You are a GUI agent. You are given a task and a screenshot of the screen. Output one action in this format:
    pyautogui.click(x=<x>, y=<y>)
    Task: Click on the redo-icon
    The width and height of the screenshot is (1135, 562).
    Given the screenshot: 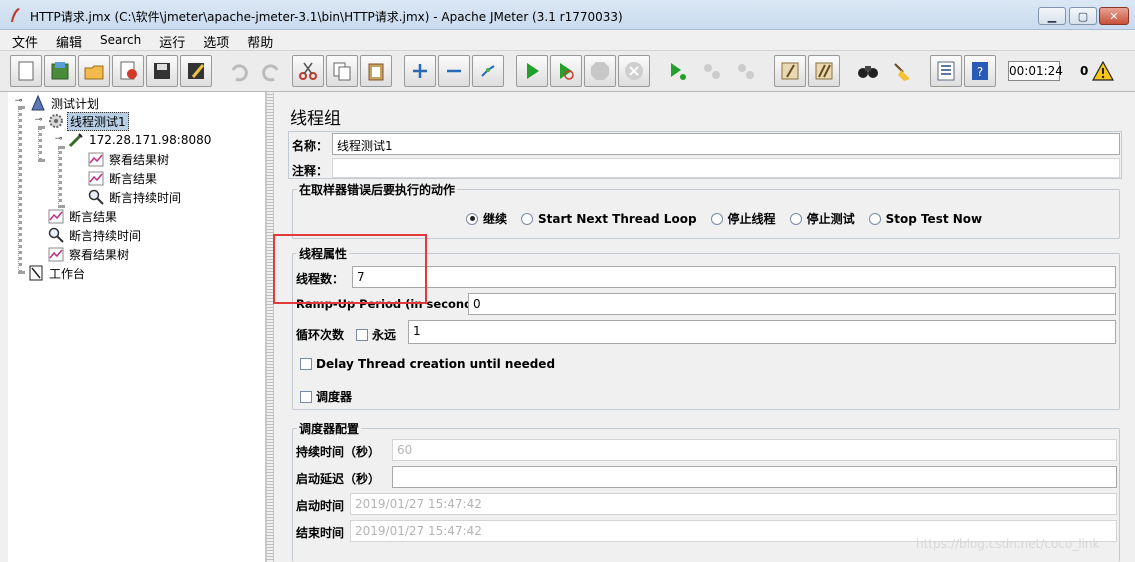 What is the action you would take?
    pyautogui.click(x=270, y=73)
    